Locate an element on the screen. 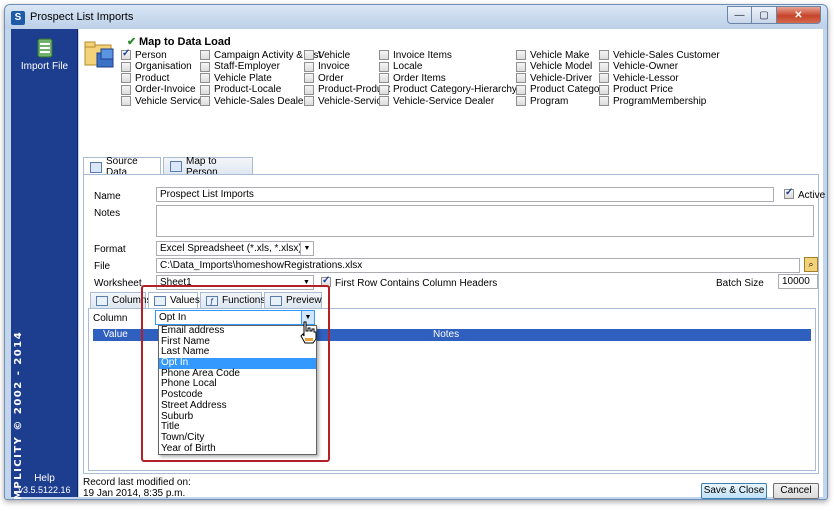 This screenshot has height=511, width=836. dropdown-option: Town/City is located at coordinates (237, 438).